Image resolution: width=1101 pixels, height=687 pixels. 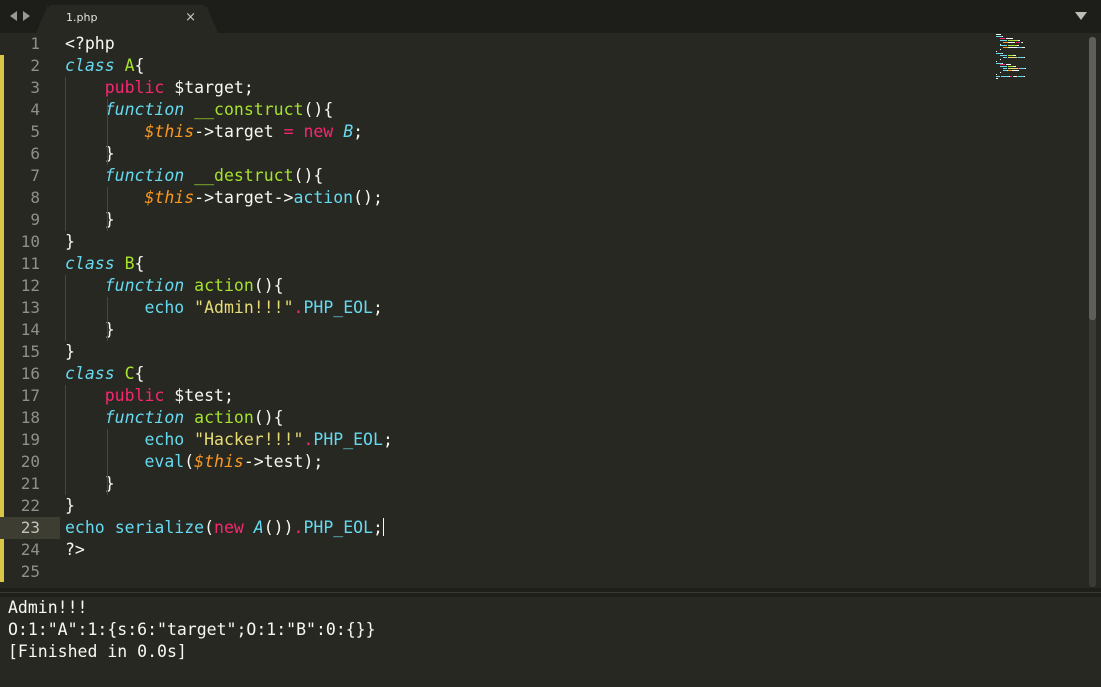 What do you see at coordinates (244, 307) in the screenshot?
I see `code-token: "Admin!!!"` at bounding box center [244, 307].